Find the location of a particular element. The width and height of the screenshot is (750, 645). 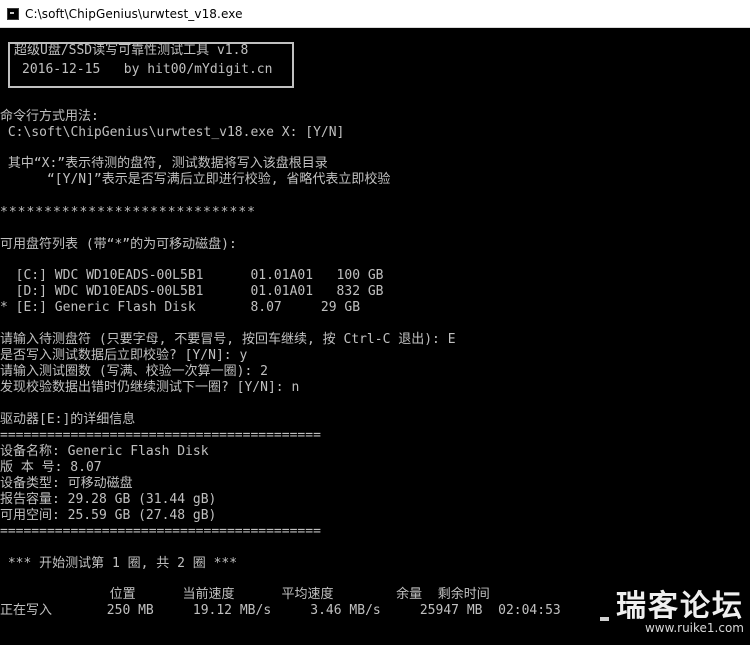

drive-list-item: [D:] WDC WD10EADS-00L5B1 01.01A01 832 GB is located at coordinates (192, 291).